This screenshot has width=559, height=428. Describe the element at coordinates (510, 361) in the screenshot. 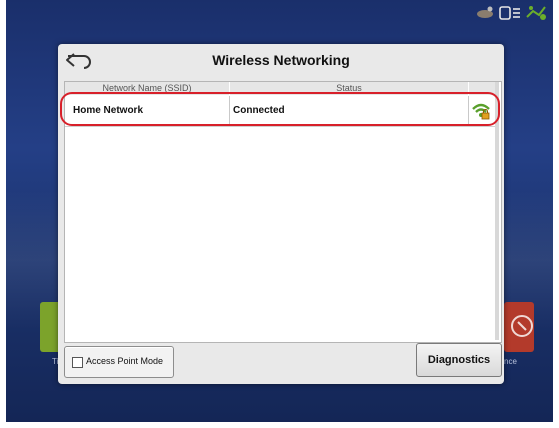

I see `background-tile-label-right: nce` at that location.